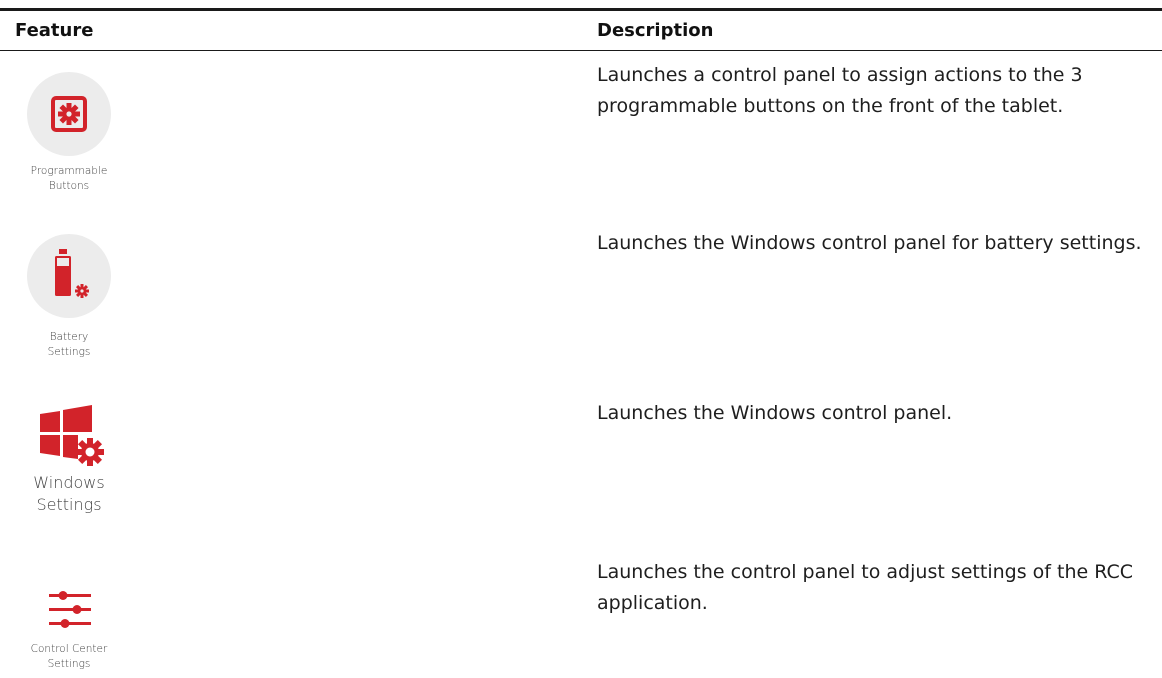 The width and height of the screenshot is (1162, 678). Describe the element at coordinates (54, 30) in the screenshot. I see `feature-column-header: Feature` at that location.